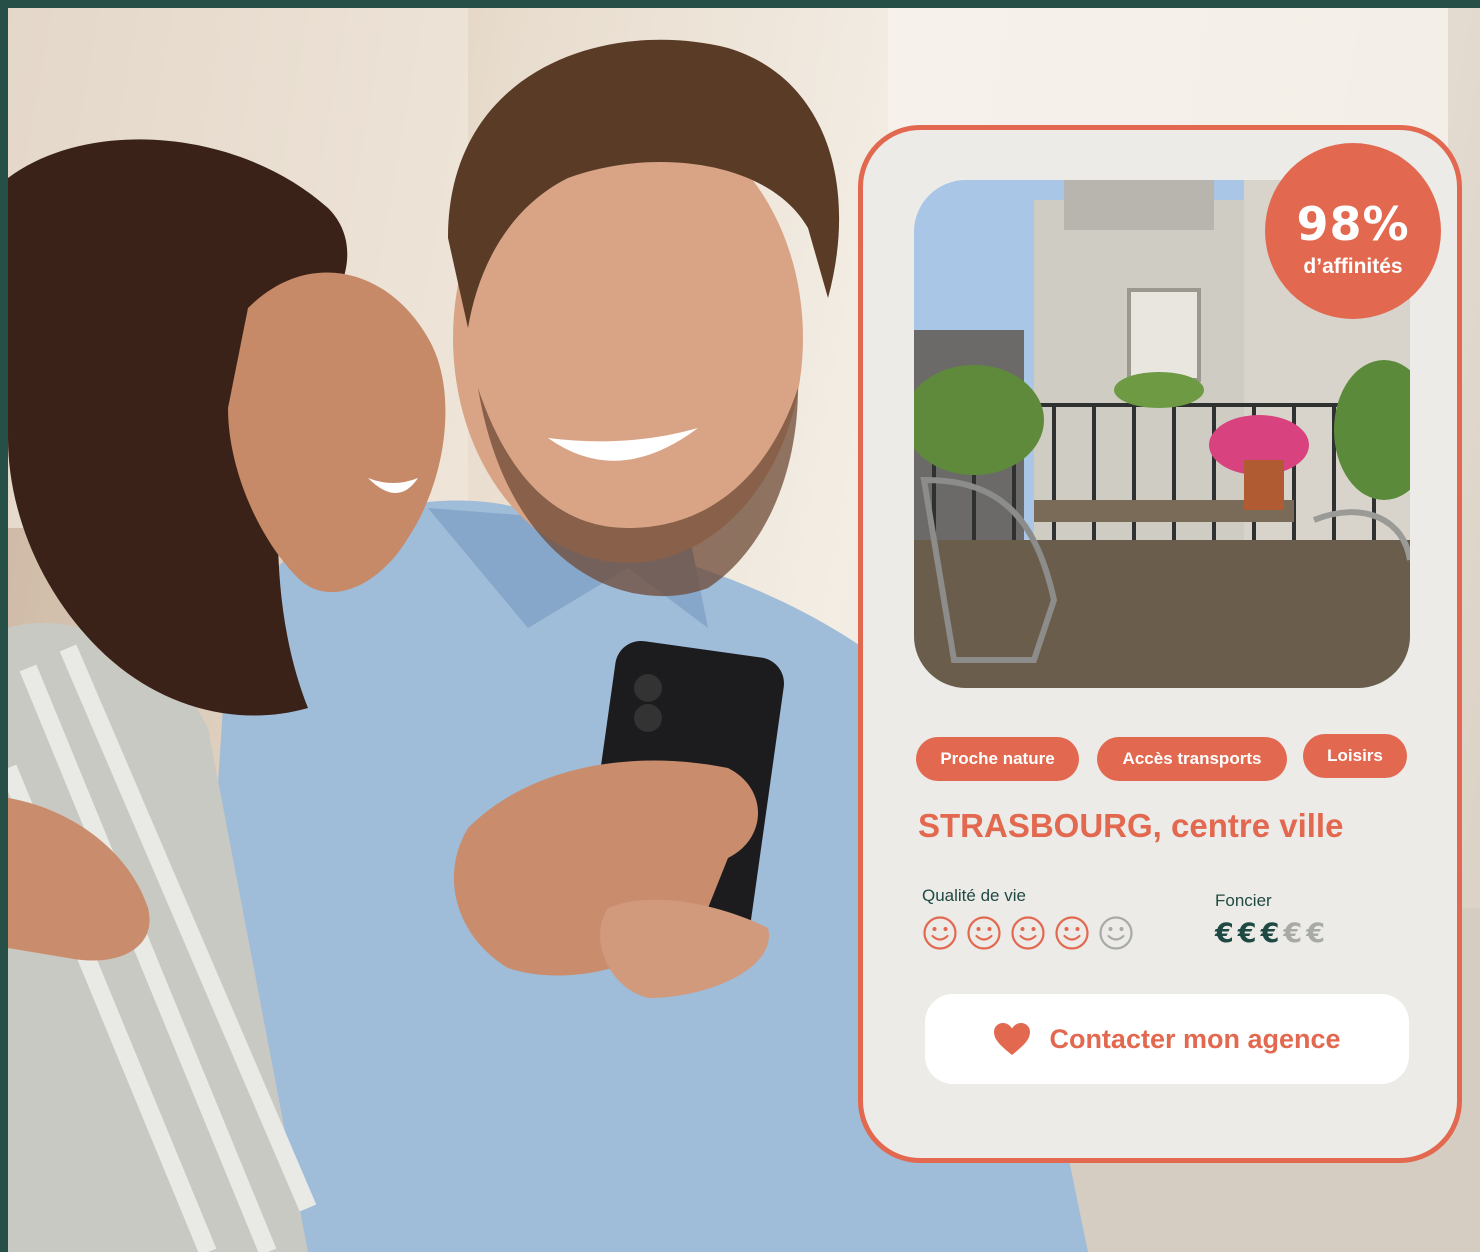 This screenshot has height=1252, width=1480. I want to click on contact-agency-button: Contacter mon agence, so click(1167, 1039).